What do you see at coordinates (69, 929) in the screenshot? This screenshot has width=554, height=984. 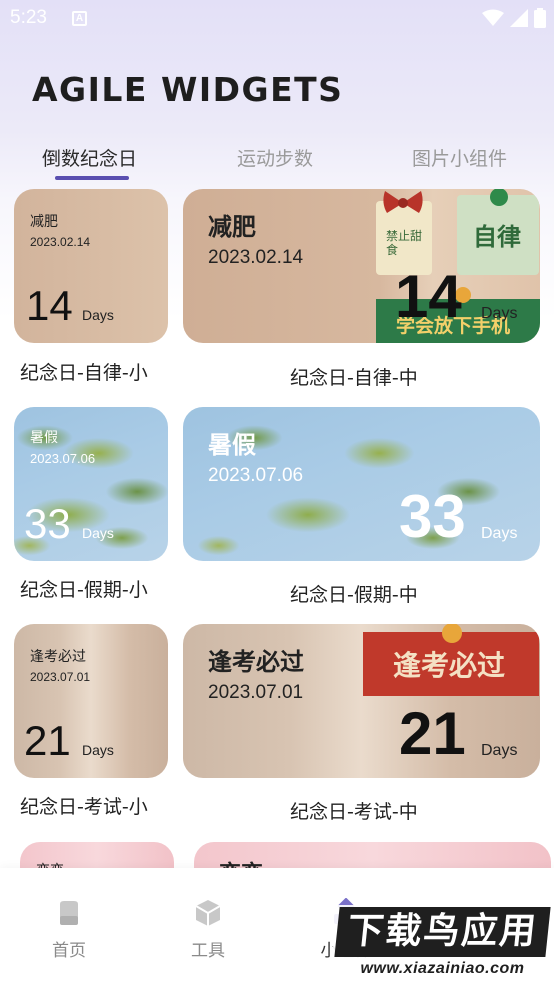 I see `nav-home: 首页` at bounding box center [69, 929].